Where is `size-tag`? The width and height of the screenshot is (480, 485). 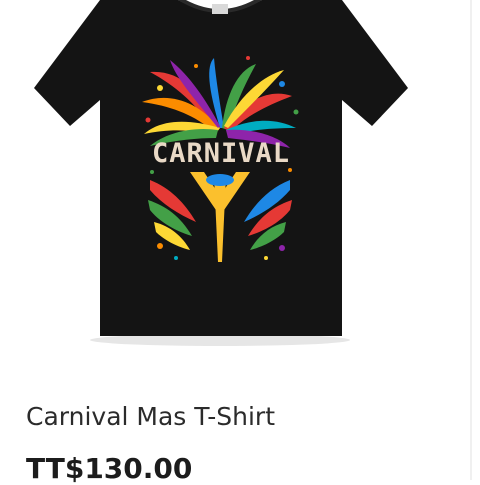 size-tag is located at coordinates (220, 9).